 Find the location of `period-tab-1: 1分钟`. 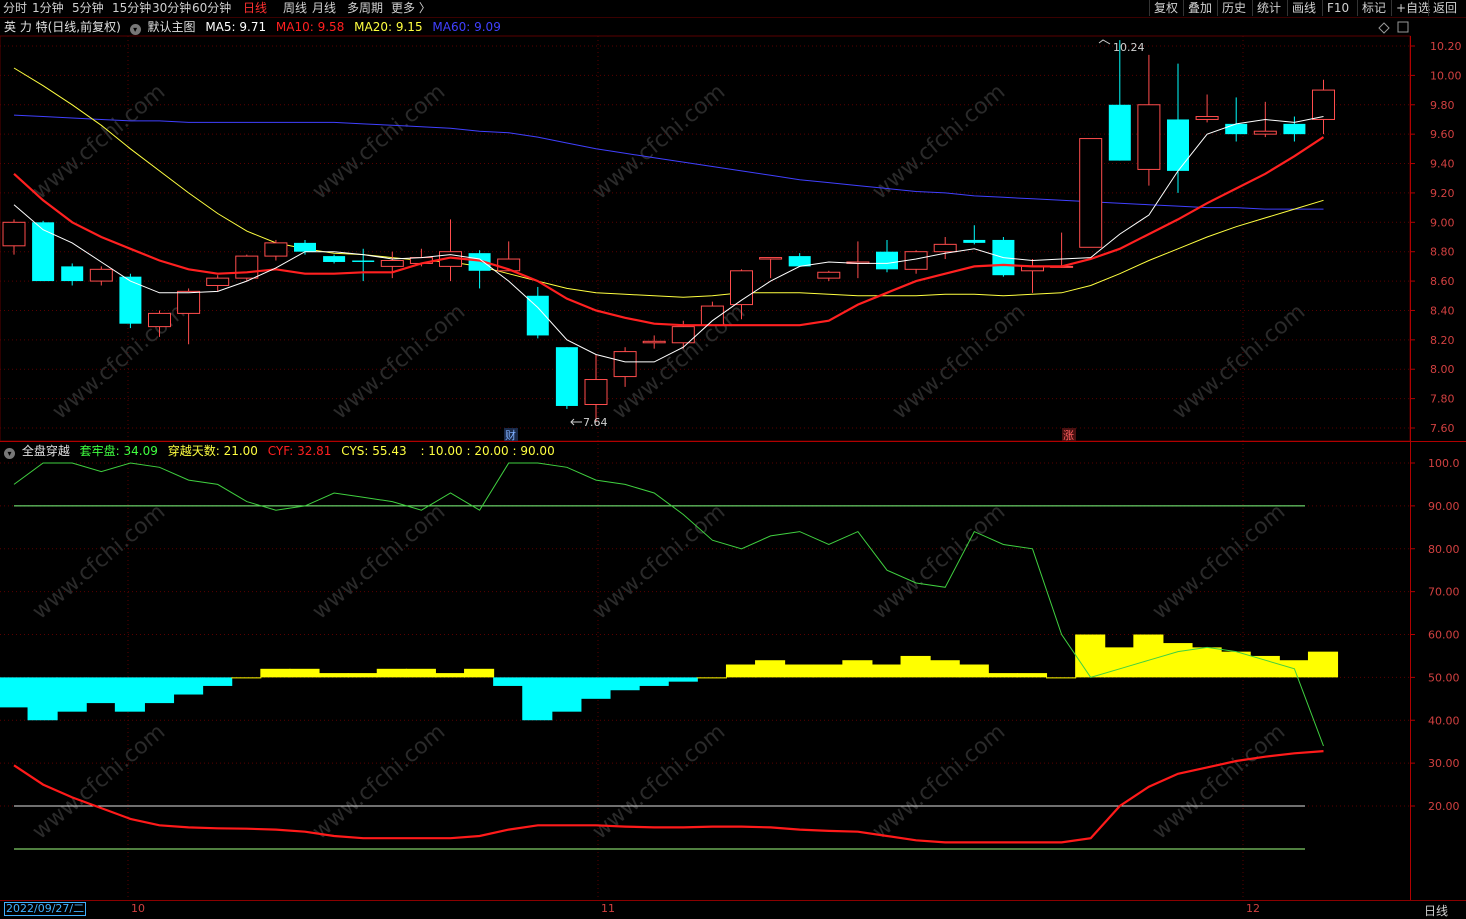

period-tab-1: 1分钟 is located at coordinates (48, 8).